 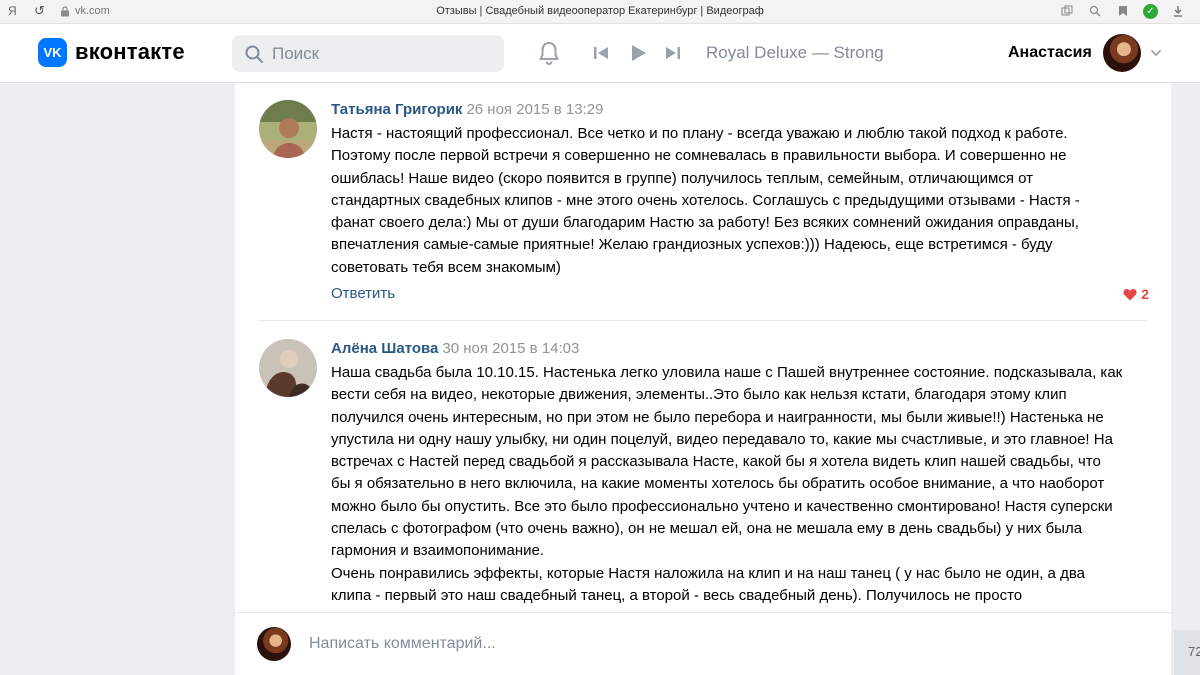 I want to click on next-track-icon, so click(x=673, y=53).